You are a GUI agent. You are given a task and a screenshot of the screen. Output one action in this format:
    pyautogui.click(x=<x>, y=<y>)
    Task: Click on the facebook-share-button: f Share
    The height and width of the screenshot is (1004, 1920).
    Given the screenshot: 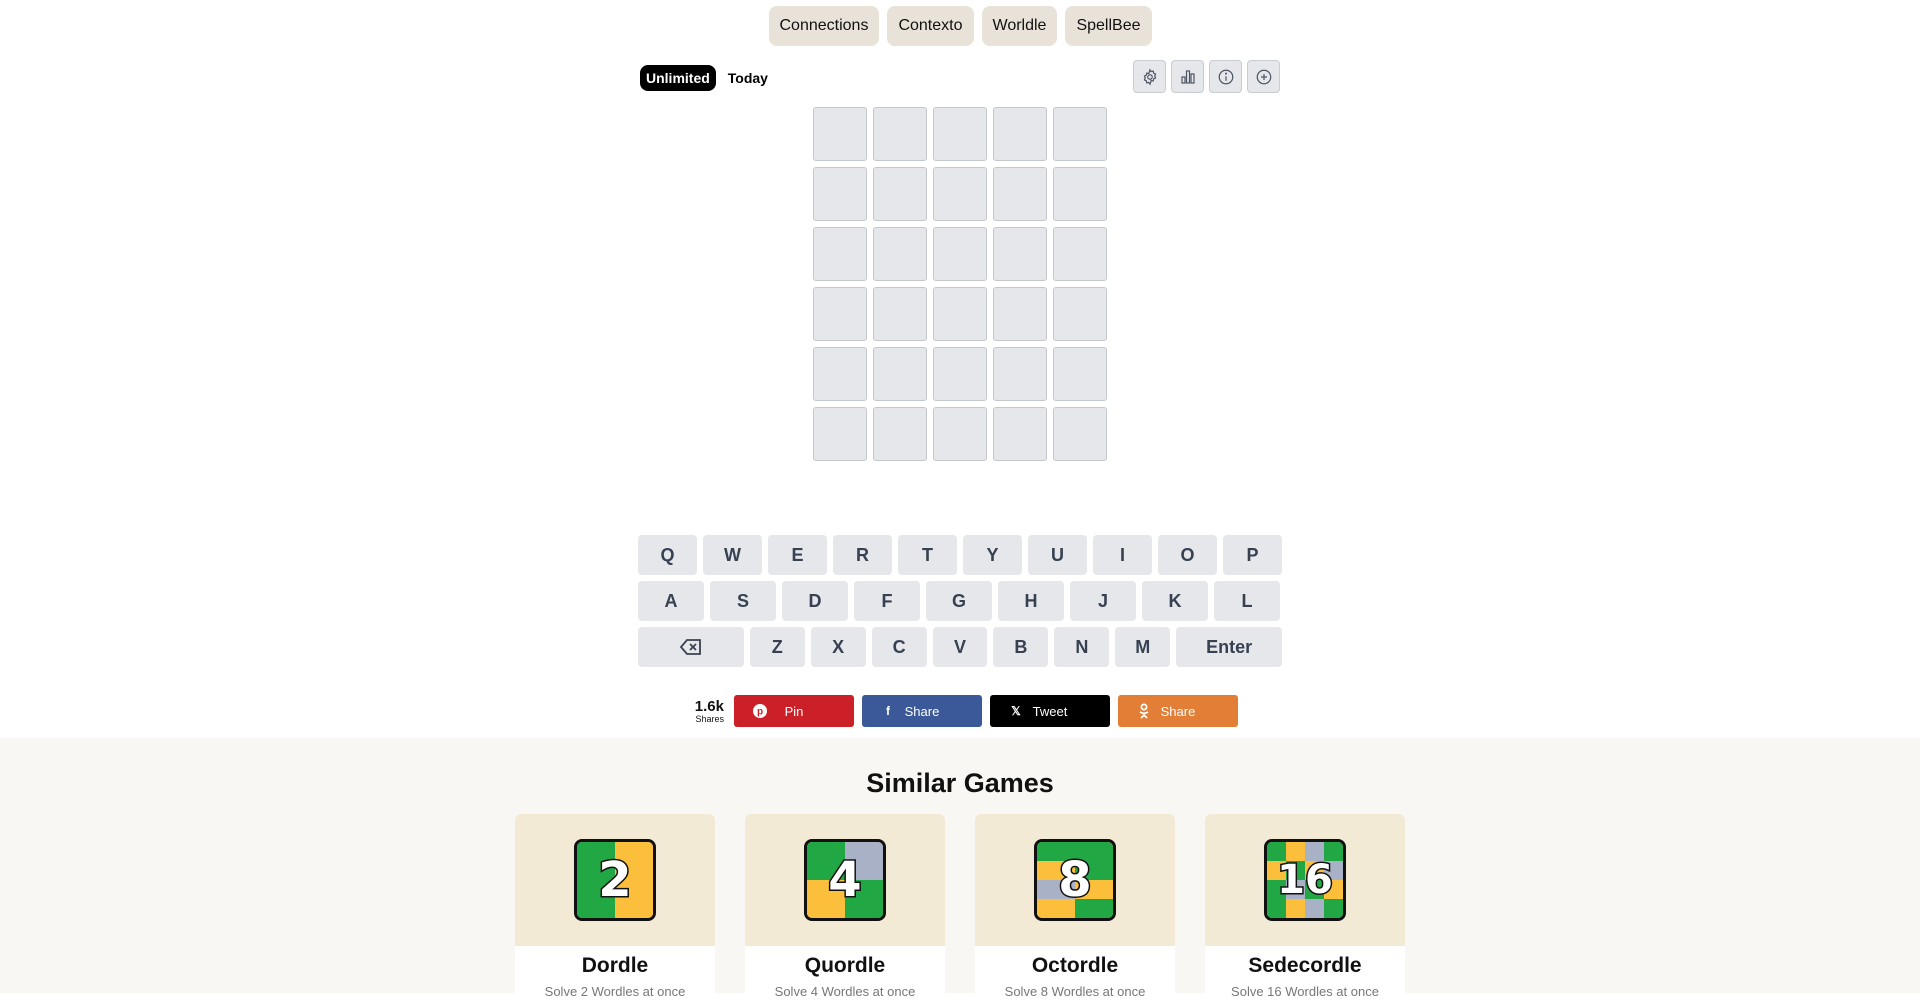 What is the action you would take?
    pyautogui.click(x=922, y=711)
    